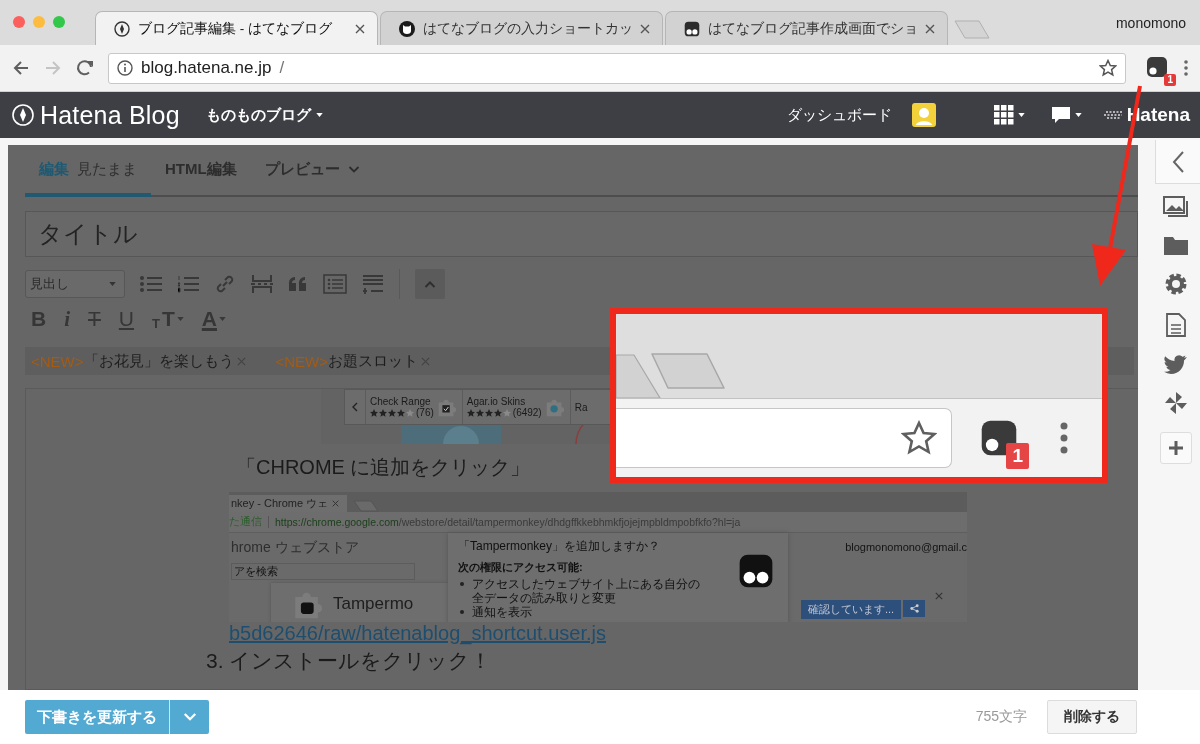  I want to click on account-email: blogmonomono@gmail.c, so click(906, 548).